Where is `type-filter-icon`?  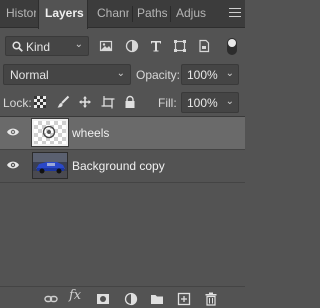
type-filter-icon is located at coordinates (156, 46).